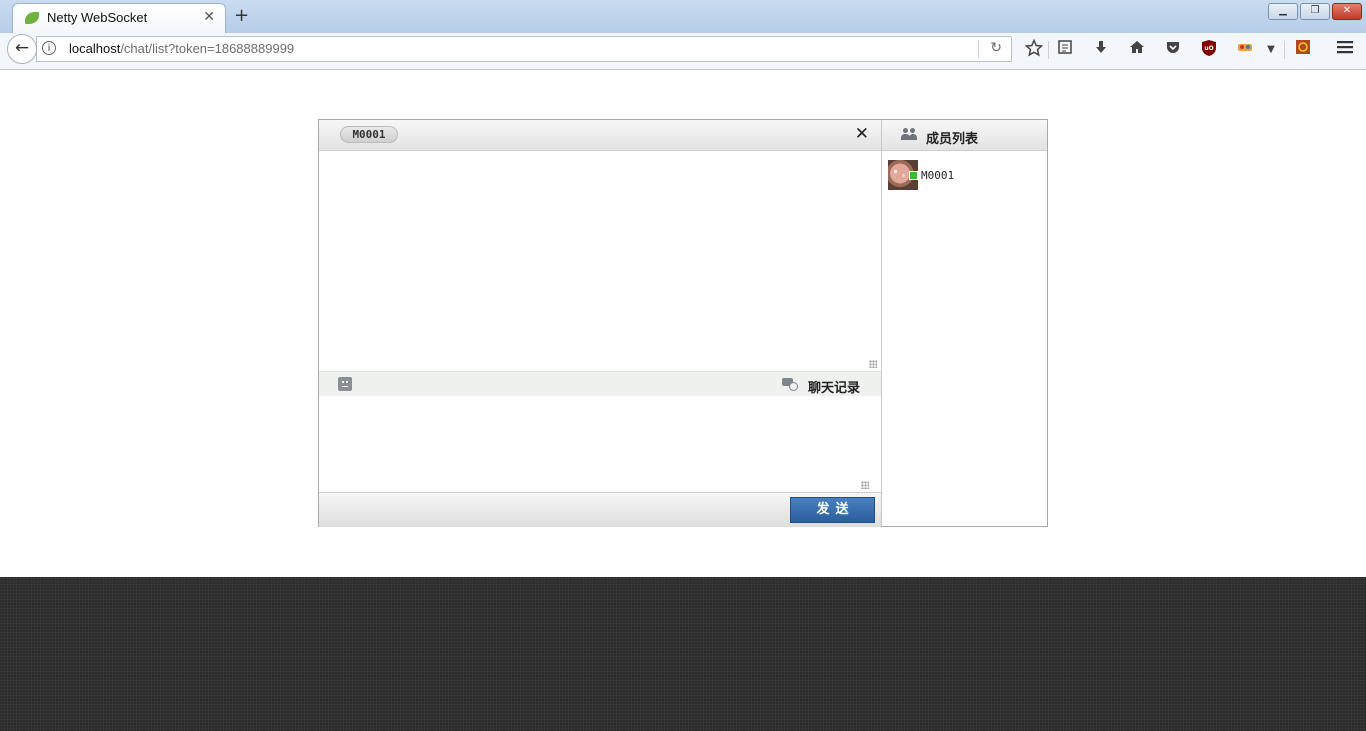 Image resolution: width=1366 pixels, height=731 pixels. Describe the element at coordinates (95, 48) in the screenshot. I see `url-host: localhost` at that location.